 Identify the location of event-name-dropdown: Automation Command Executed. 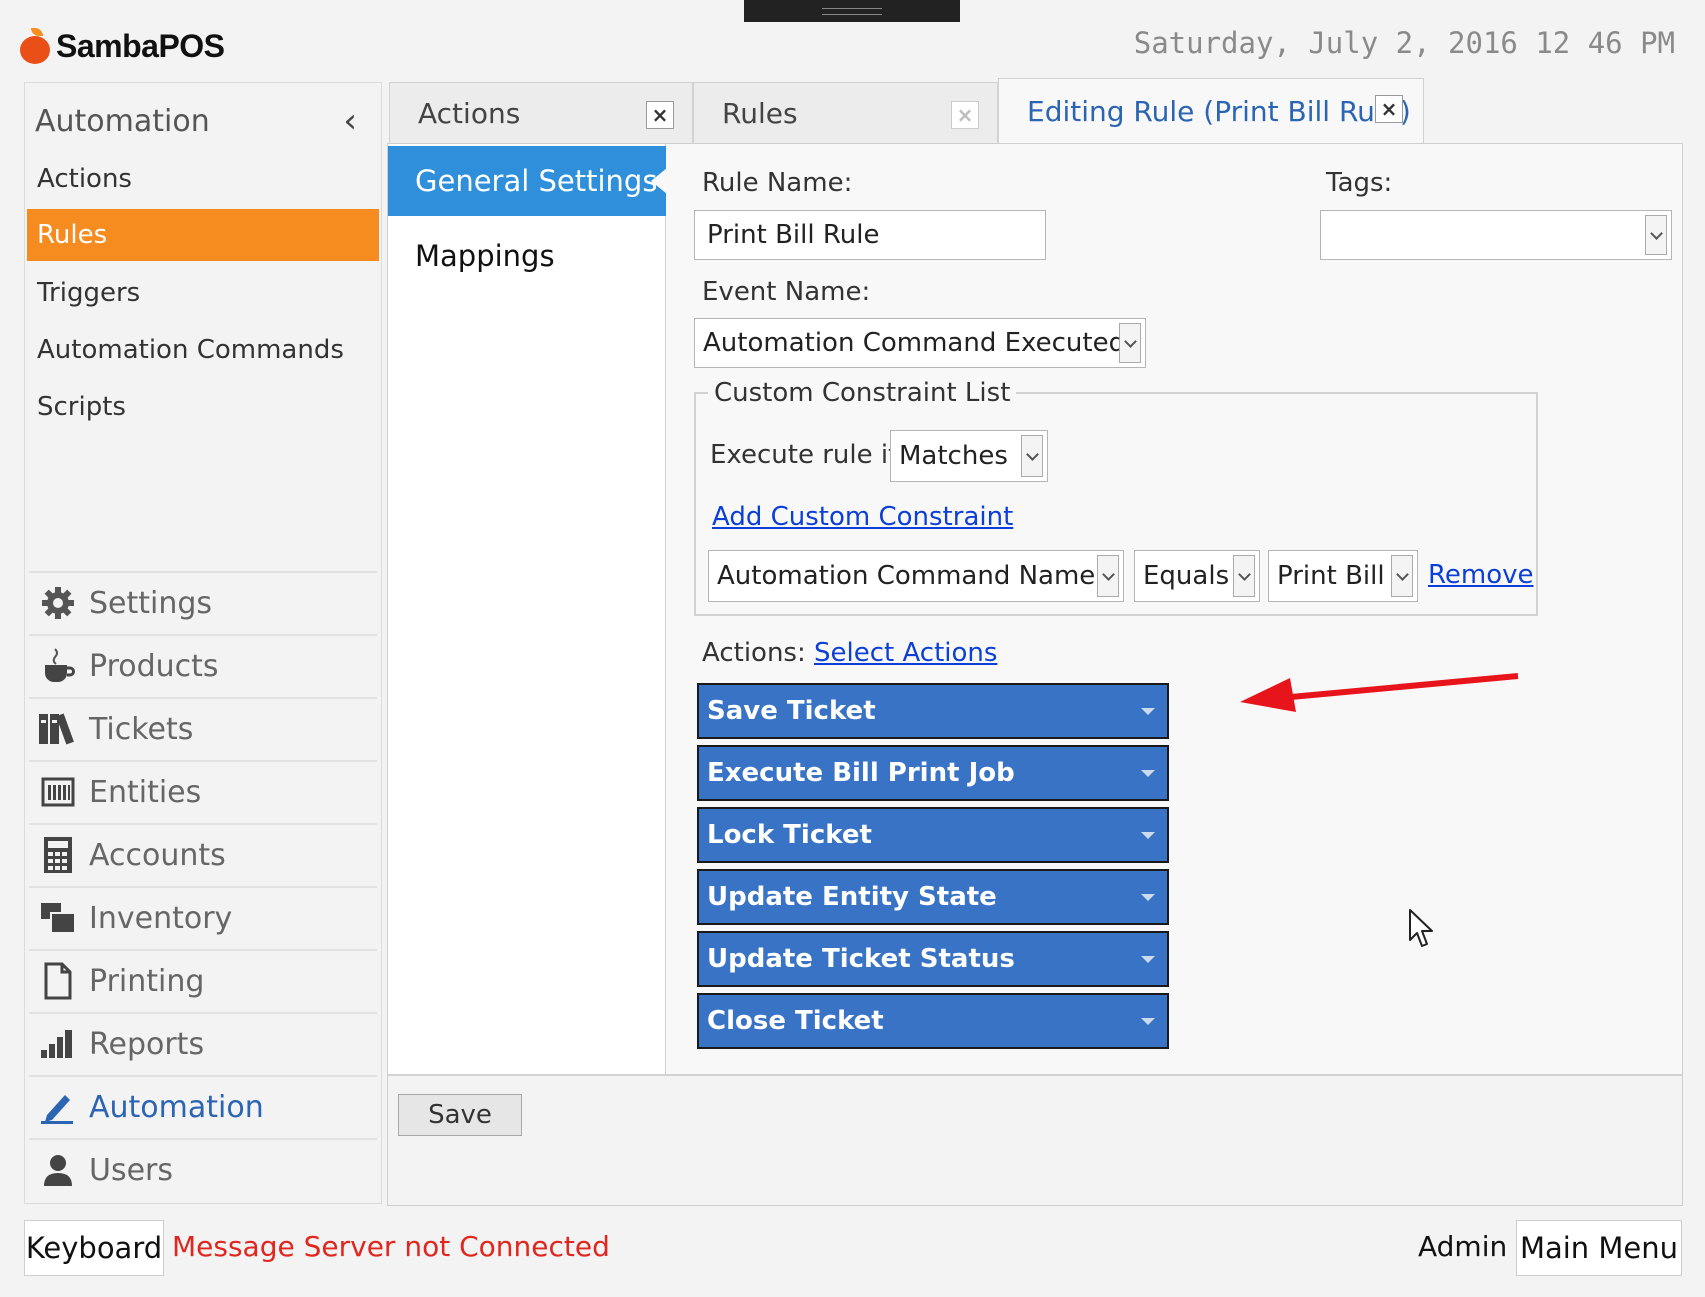
(920, 343).